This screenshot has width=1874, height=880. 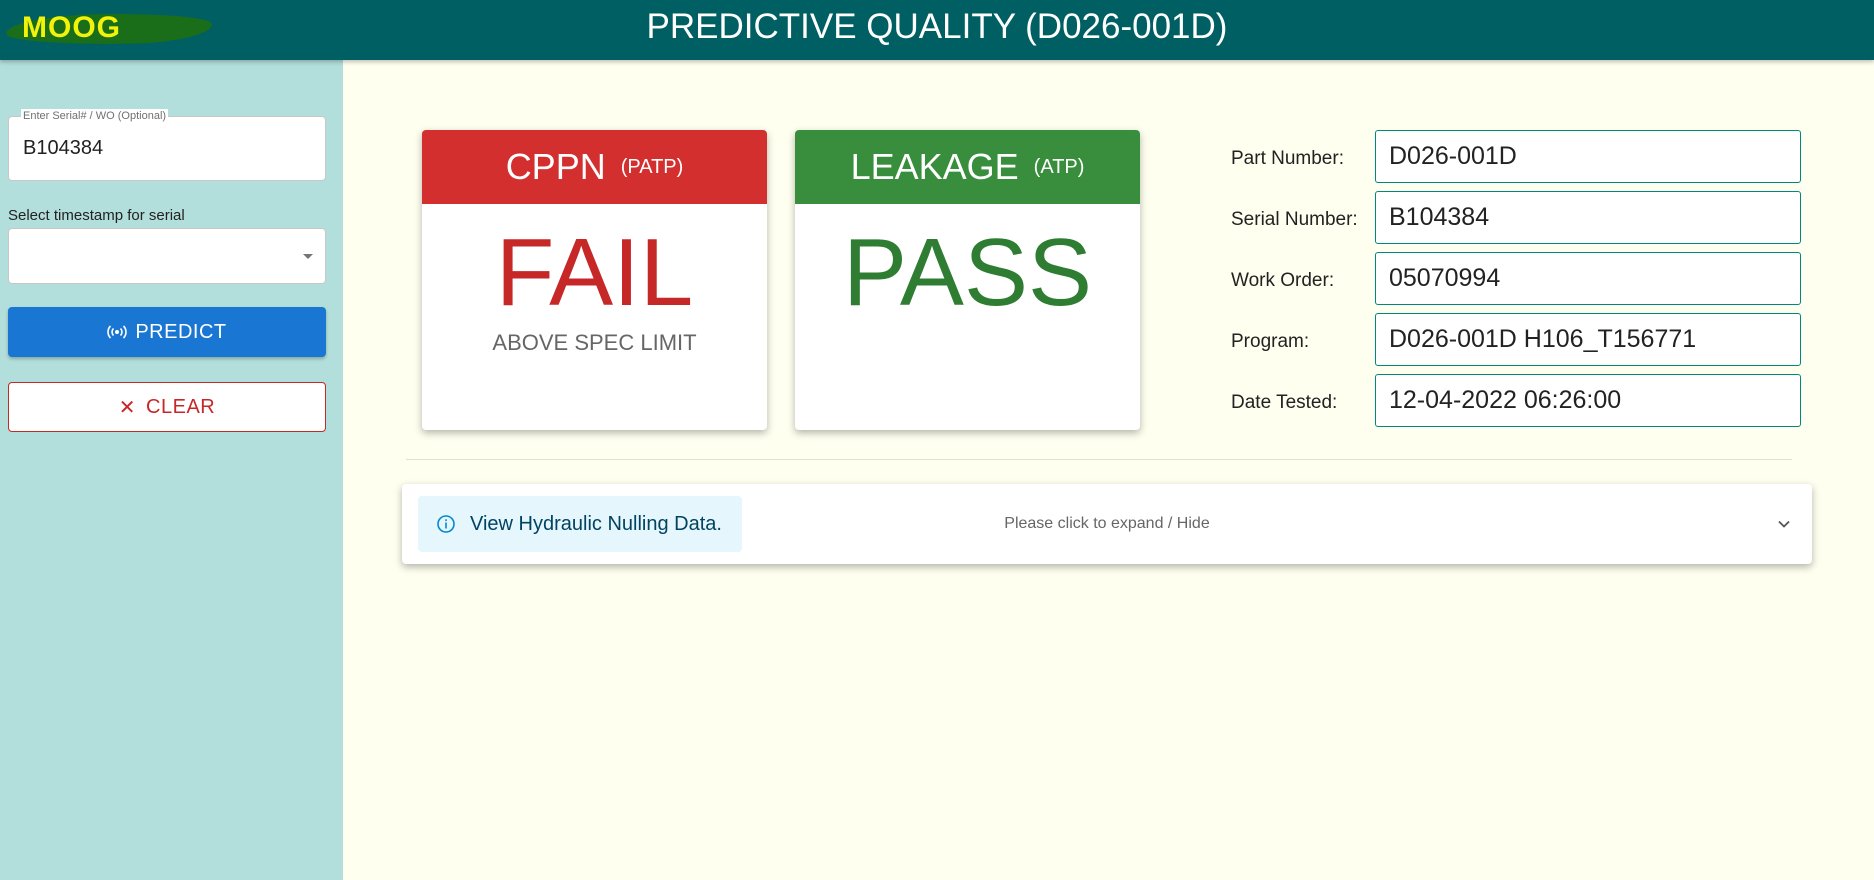 What do you see at coordinates (1283, 280) in the screenshot?
I see `work-order-label: Work Order:` at bounding box center [1283, 280].